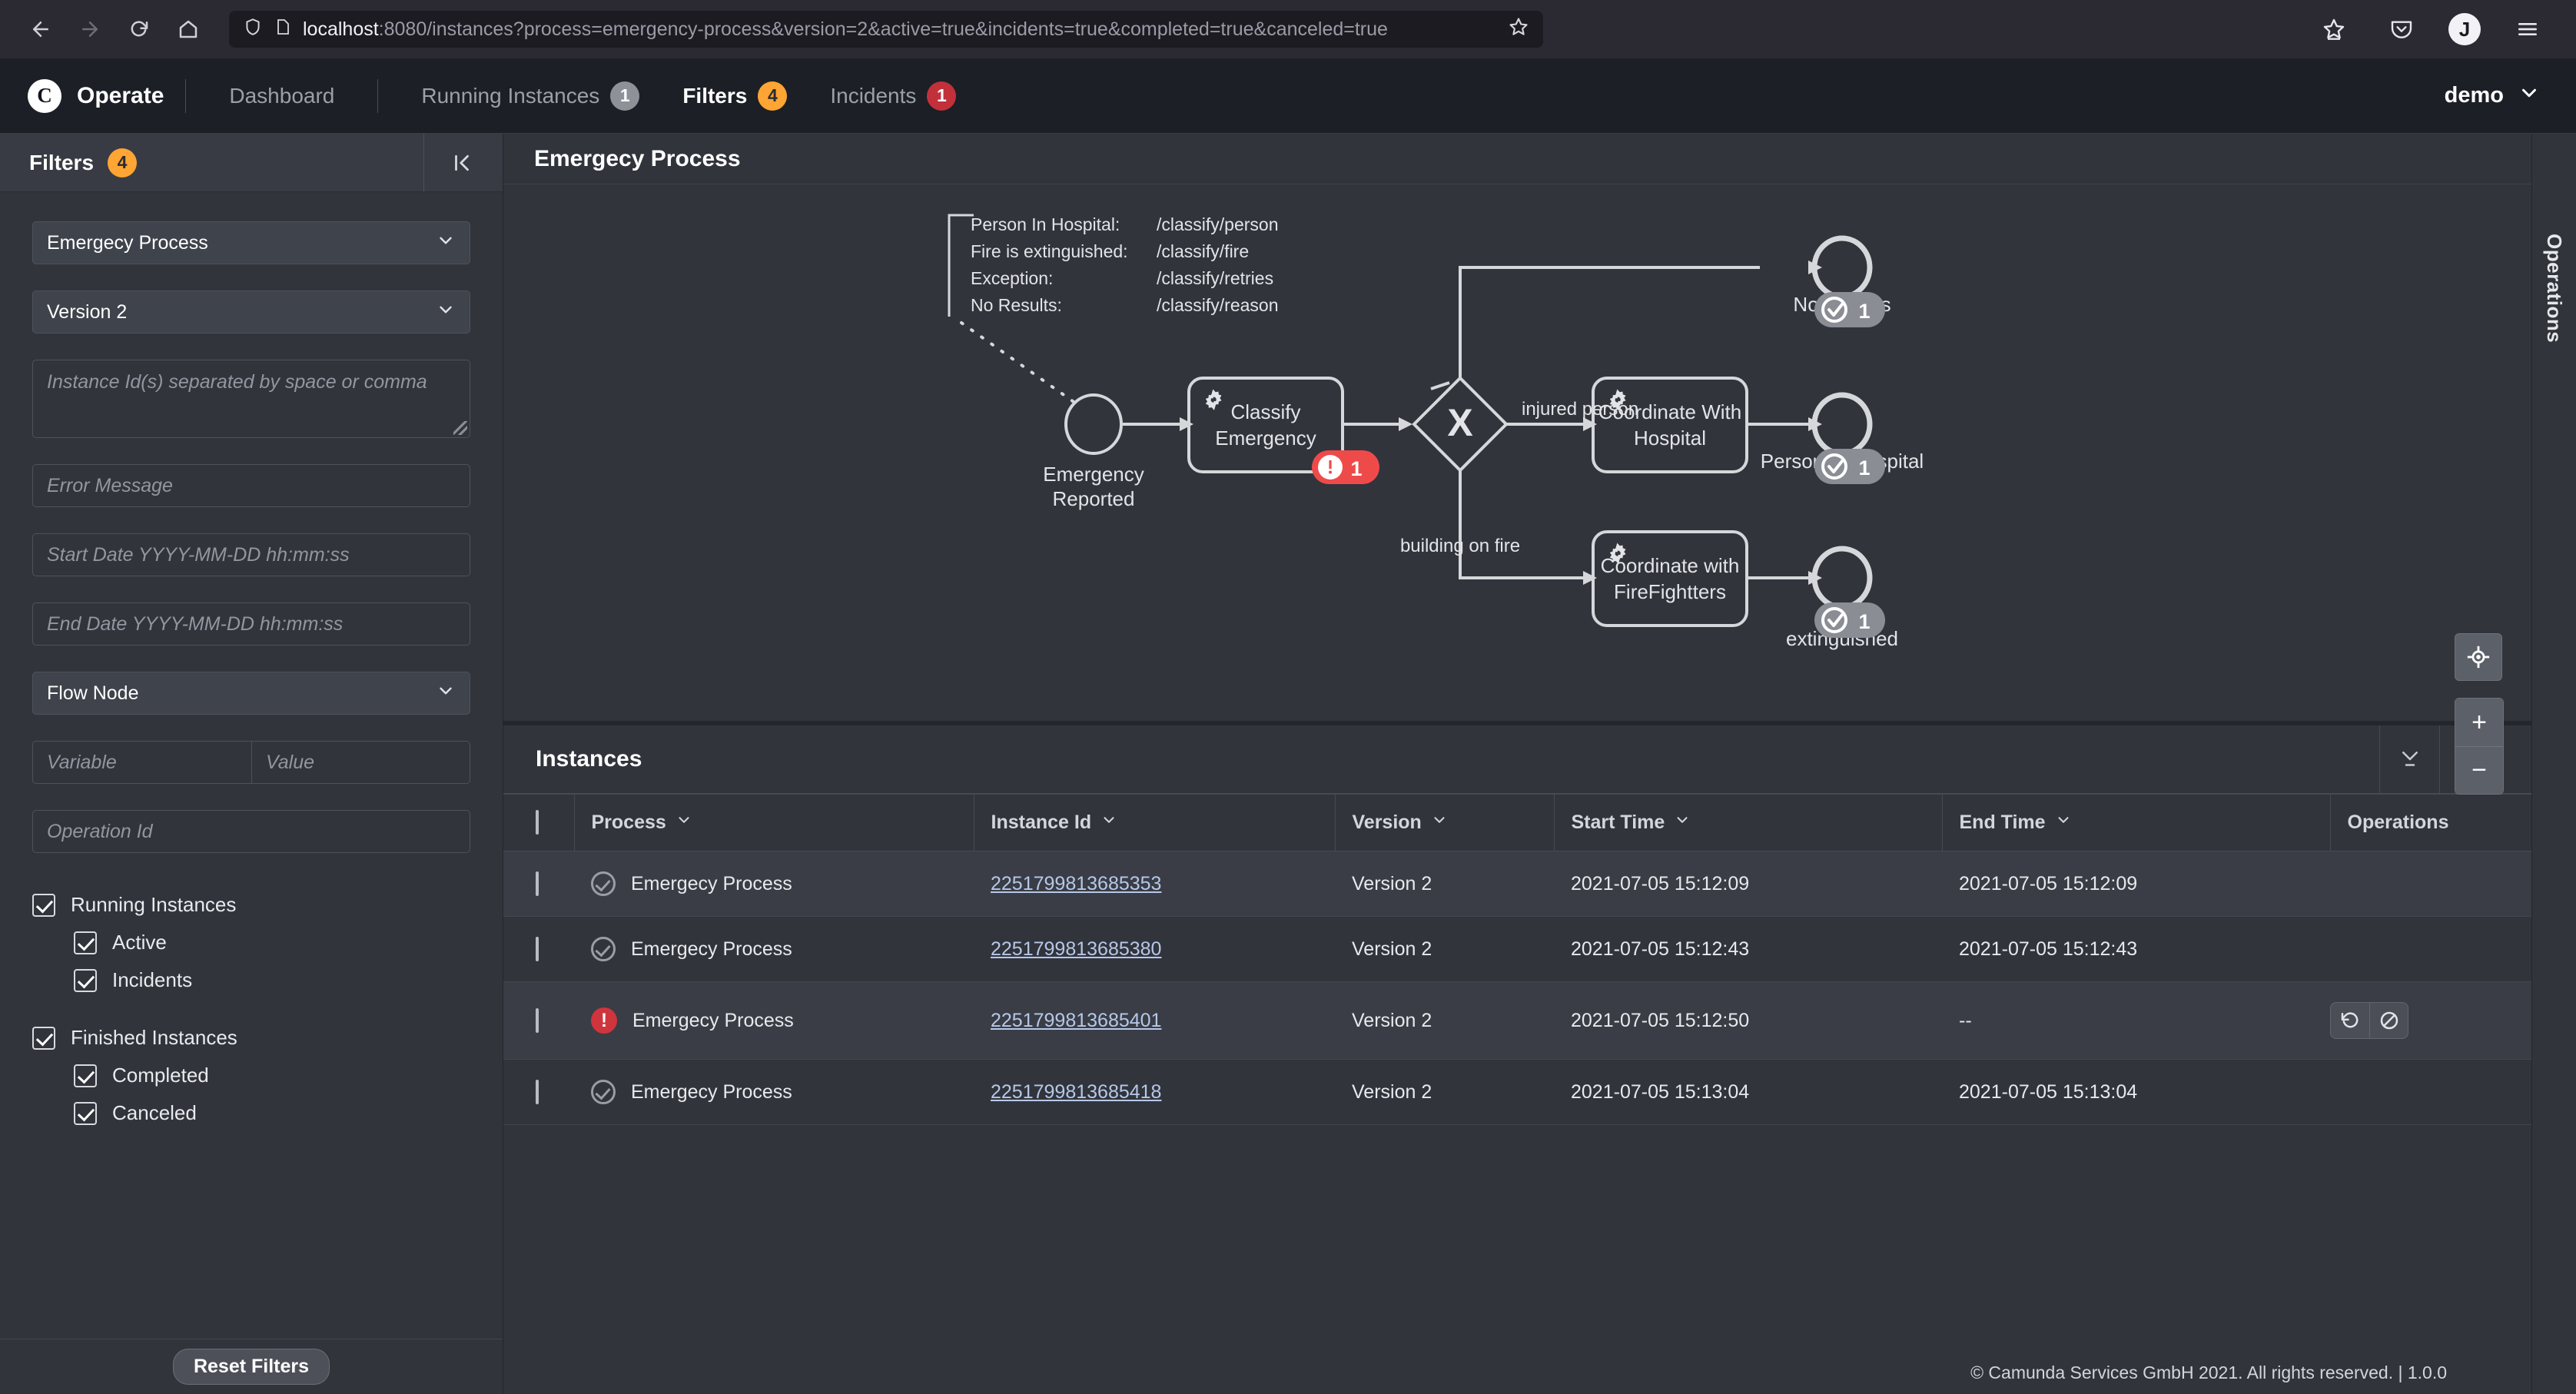 This screenshot has width=2576, height=1394. Describe the element at coordinates (90, 29) in the screenshot. I see `forward-arrow-icon` at that location.